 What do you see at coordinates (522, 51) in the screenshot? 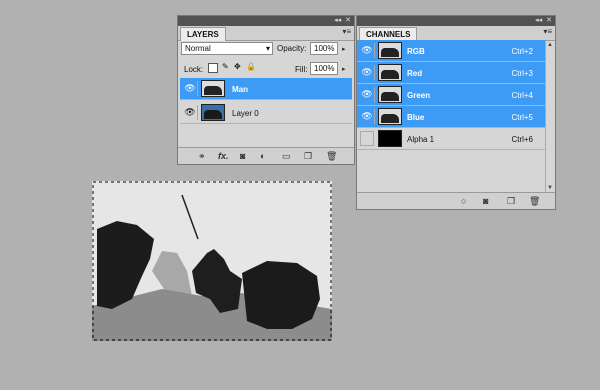
I see `channel-shortcut: Ctrl+2` at bounding box center [522, 51].